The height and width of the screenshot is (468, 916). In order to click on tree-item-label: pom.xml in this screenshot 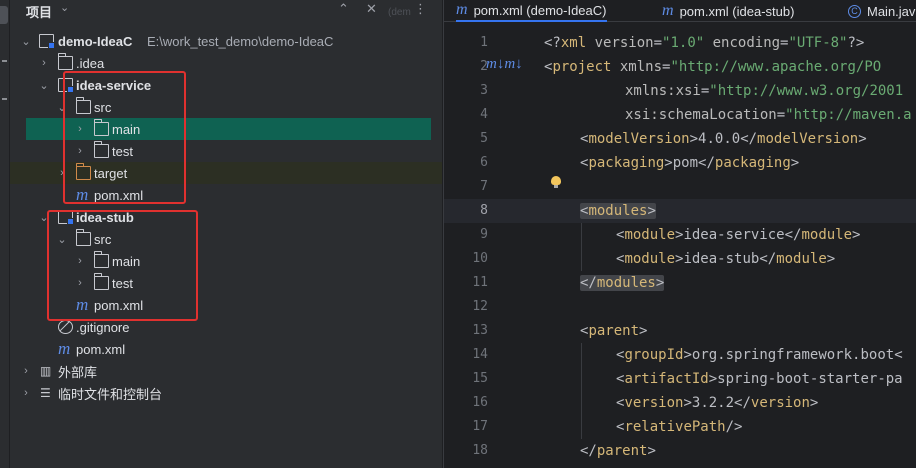, I will do `click(101, 349)`.